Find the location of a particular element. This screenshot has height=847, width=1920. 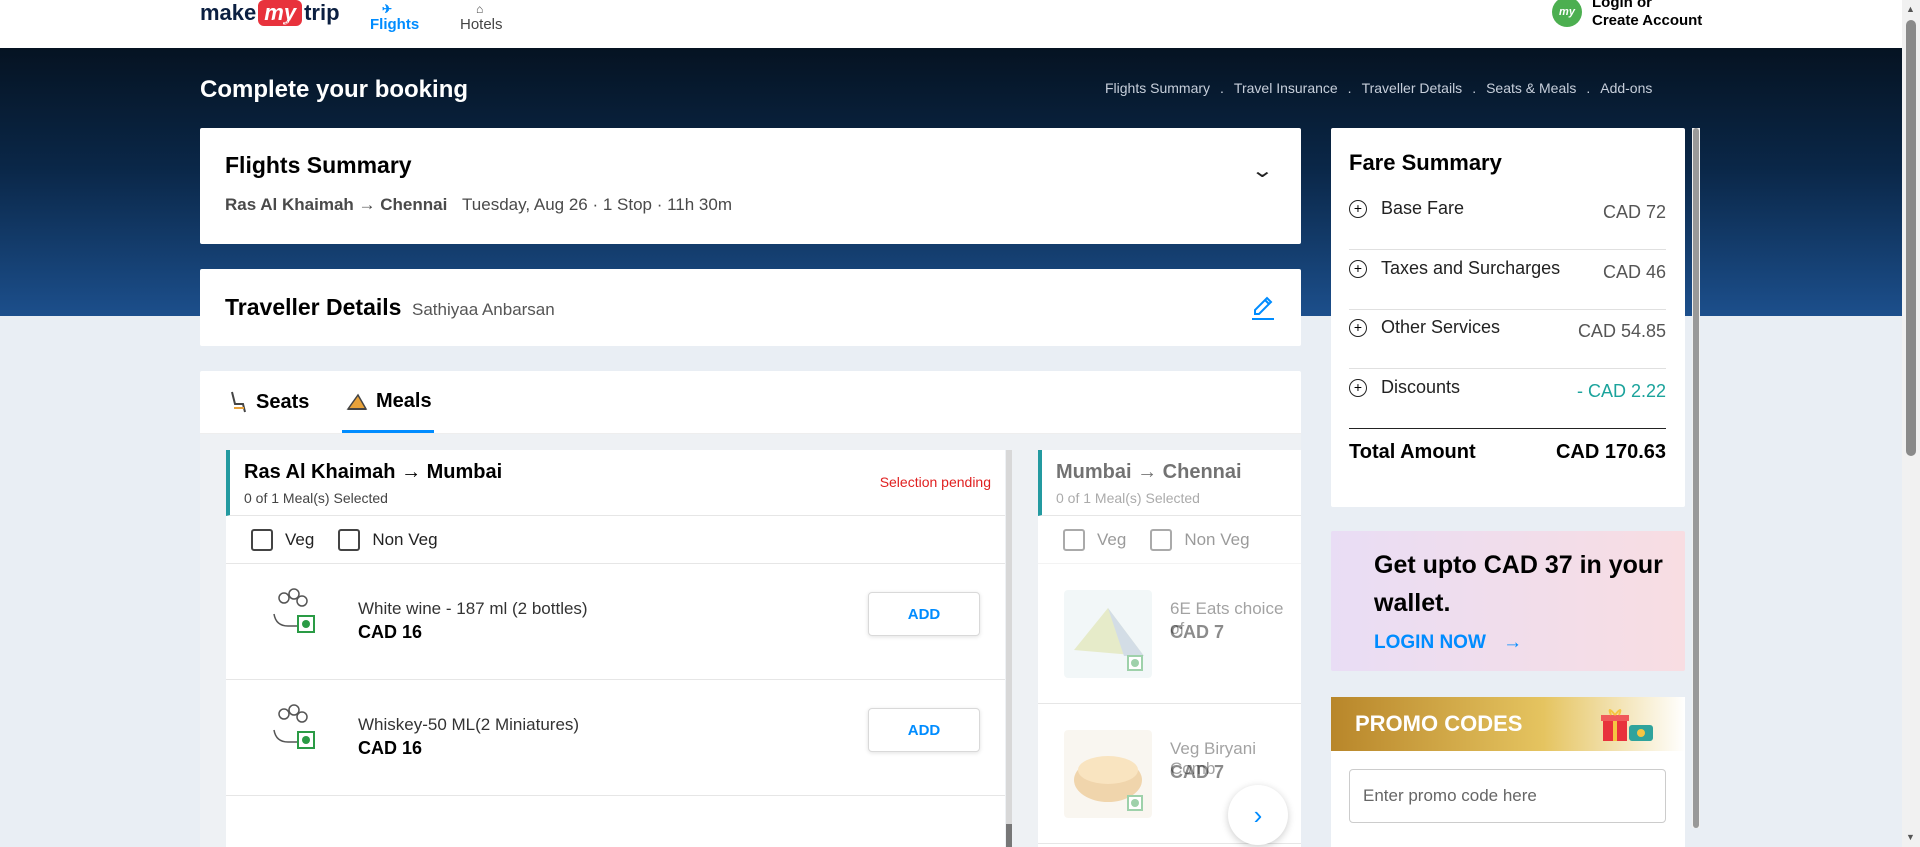

leg-header: Mumbai → Chennai 0 of 1 Meal(s) Selected is located at coordinates (1169, 483).